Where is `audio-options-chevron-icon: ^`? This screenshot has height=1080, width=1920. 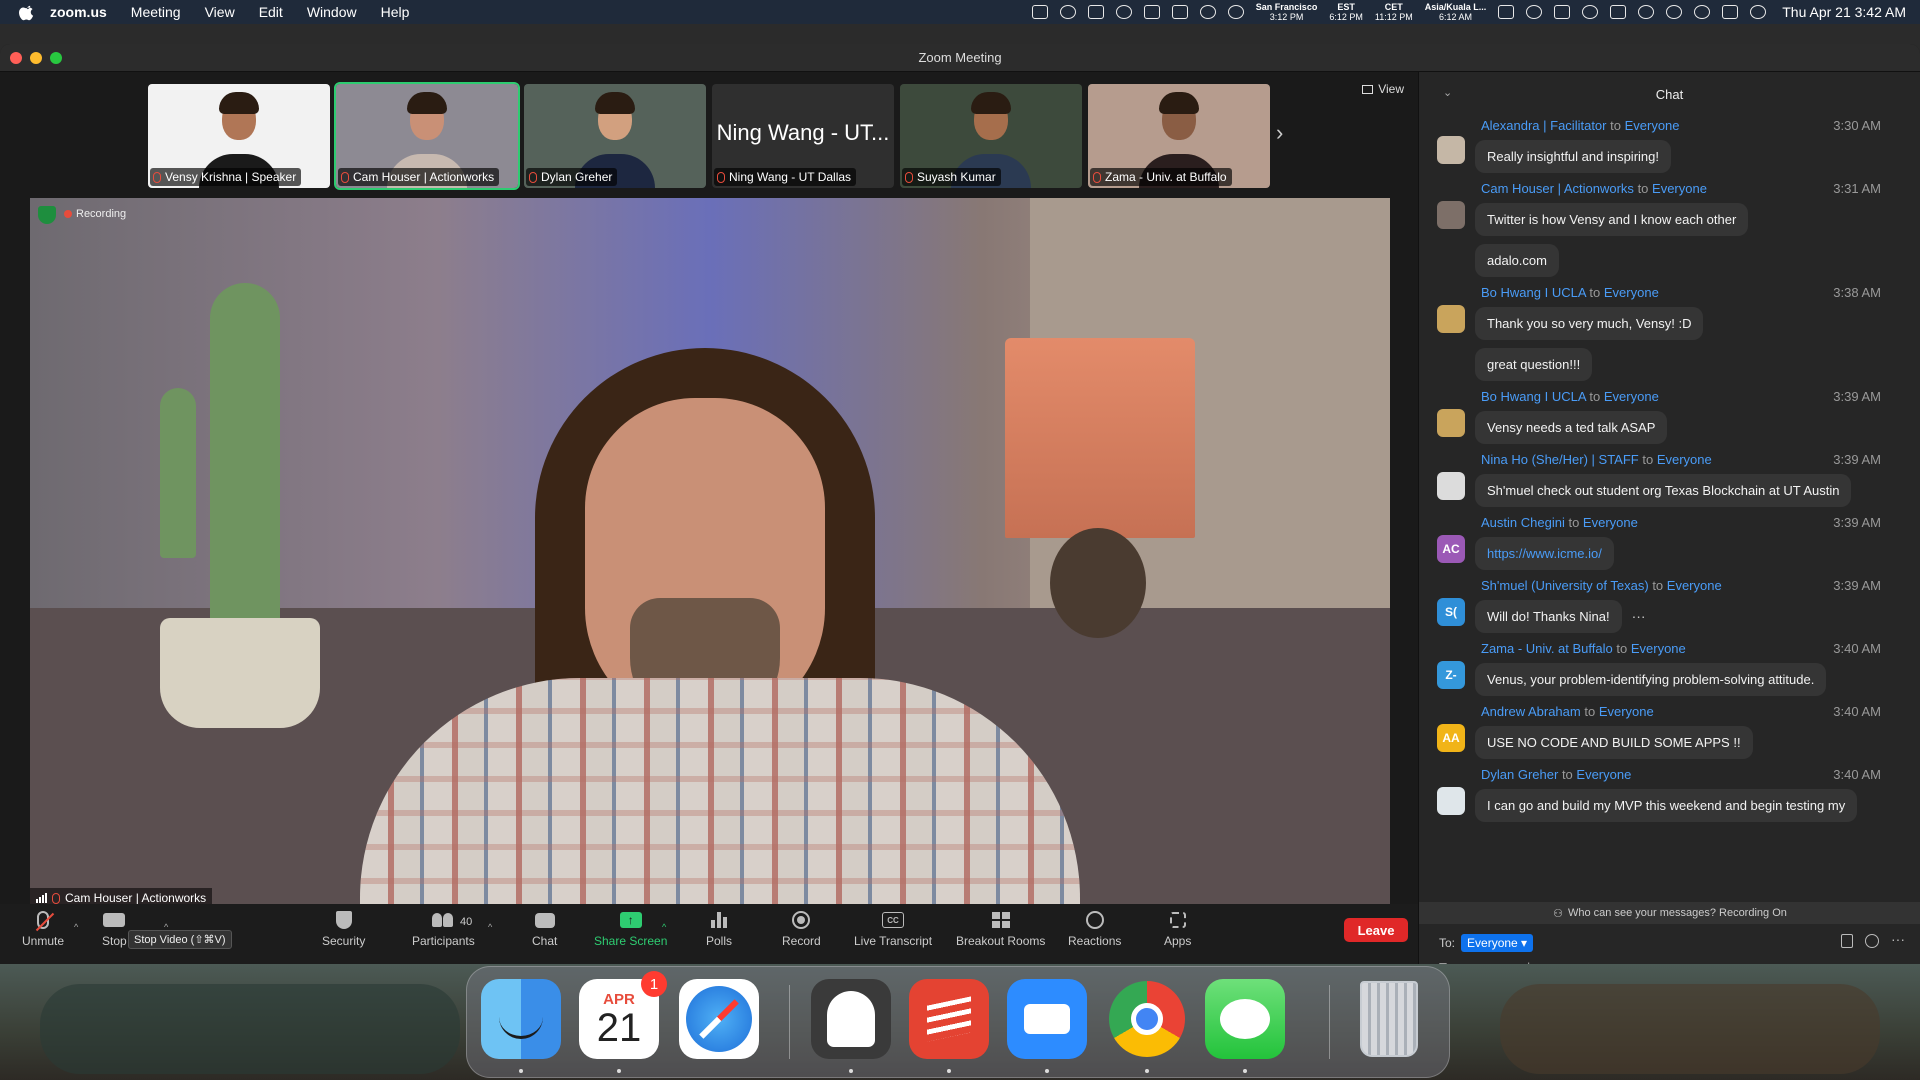 audio-options-chevron-icon: ^ is located at coordinates (76, 927).